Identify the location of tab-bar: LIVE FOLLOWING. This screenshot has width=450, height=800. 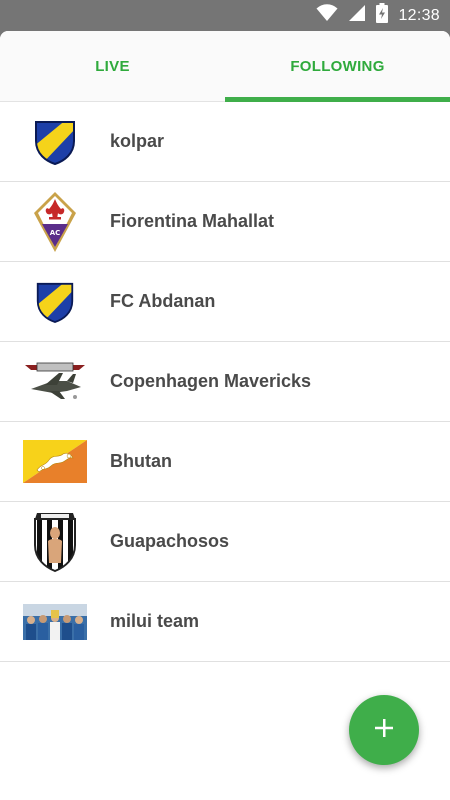
(225, 66).